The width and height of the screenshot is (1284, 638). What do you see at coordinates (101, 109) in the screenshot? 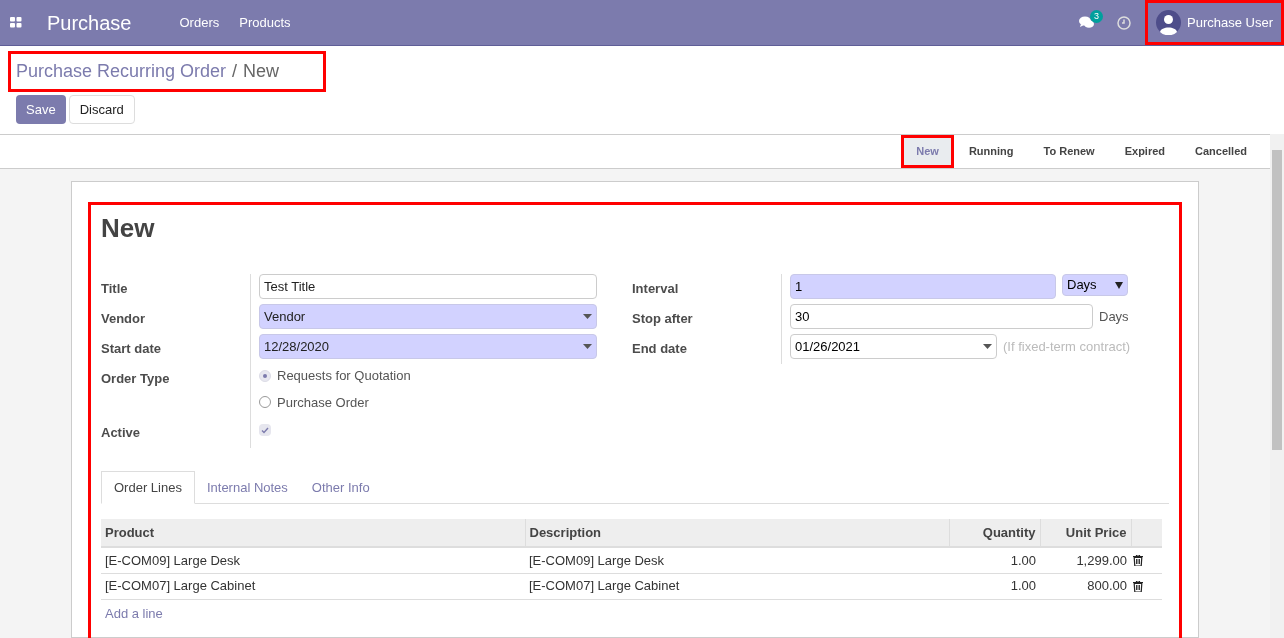
I see `discard-button: Discard` at bounding box center [101, 109].